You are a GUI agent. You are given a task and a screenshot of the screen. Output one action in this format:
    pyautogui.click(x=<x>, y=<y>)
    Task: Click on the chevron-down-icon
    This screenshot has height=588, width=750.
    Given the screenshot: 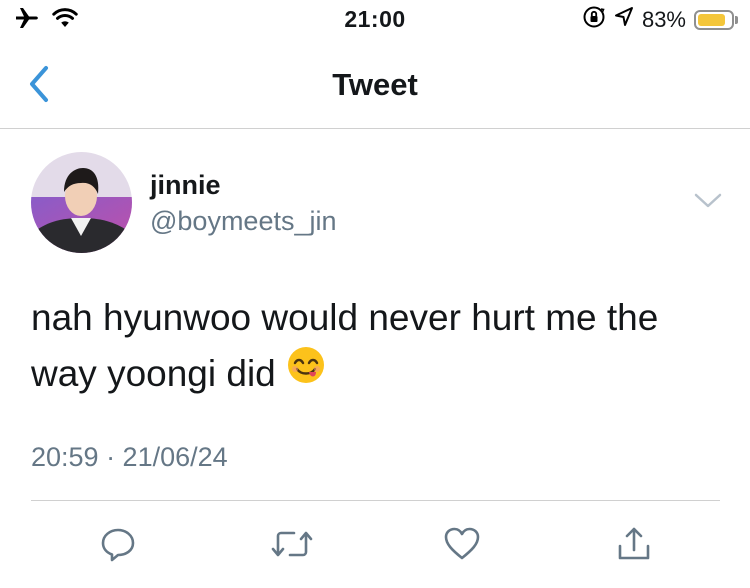 What is the action you would take?
    pyautogui.click(x=708, y=200)
    